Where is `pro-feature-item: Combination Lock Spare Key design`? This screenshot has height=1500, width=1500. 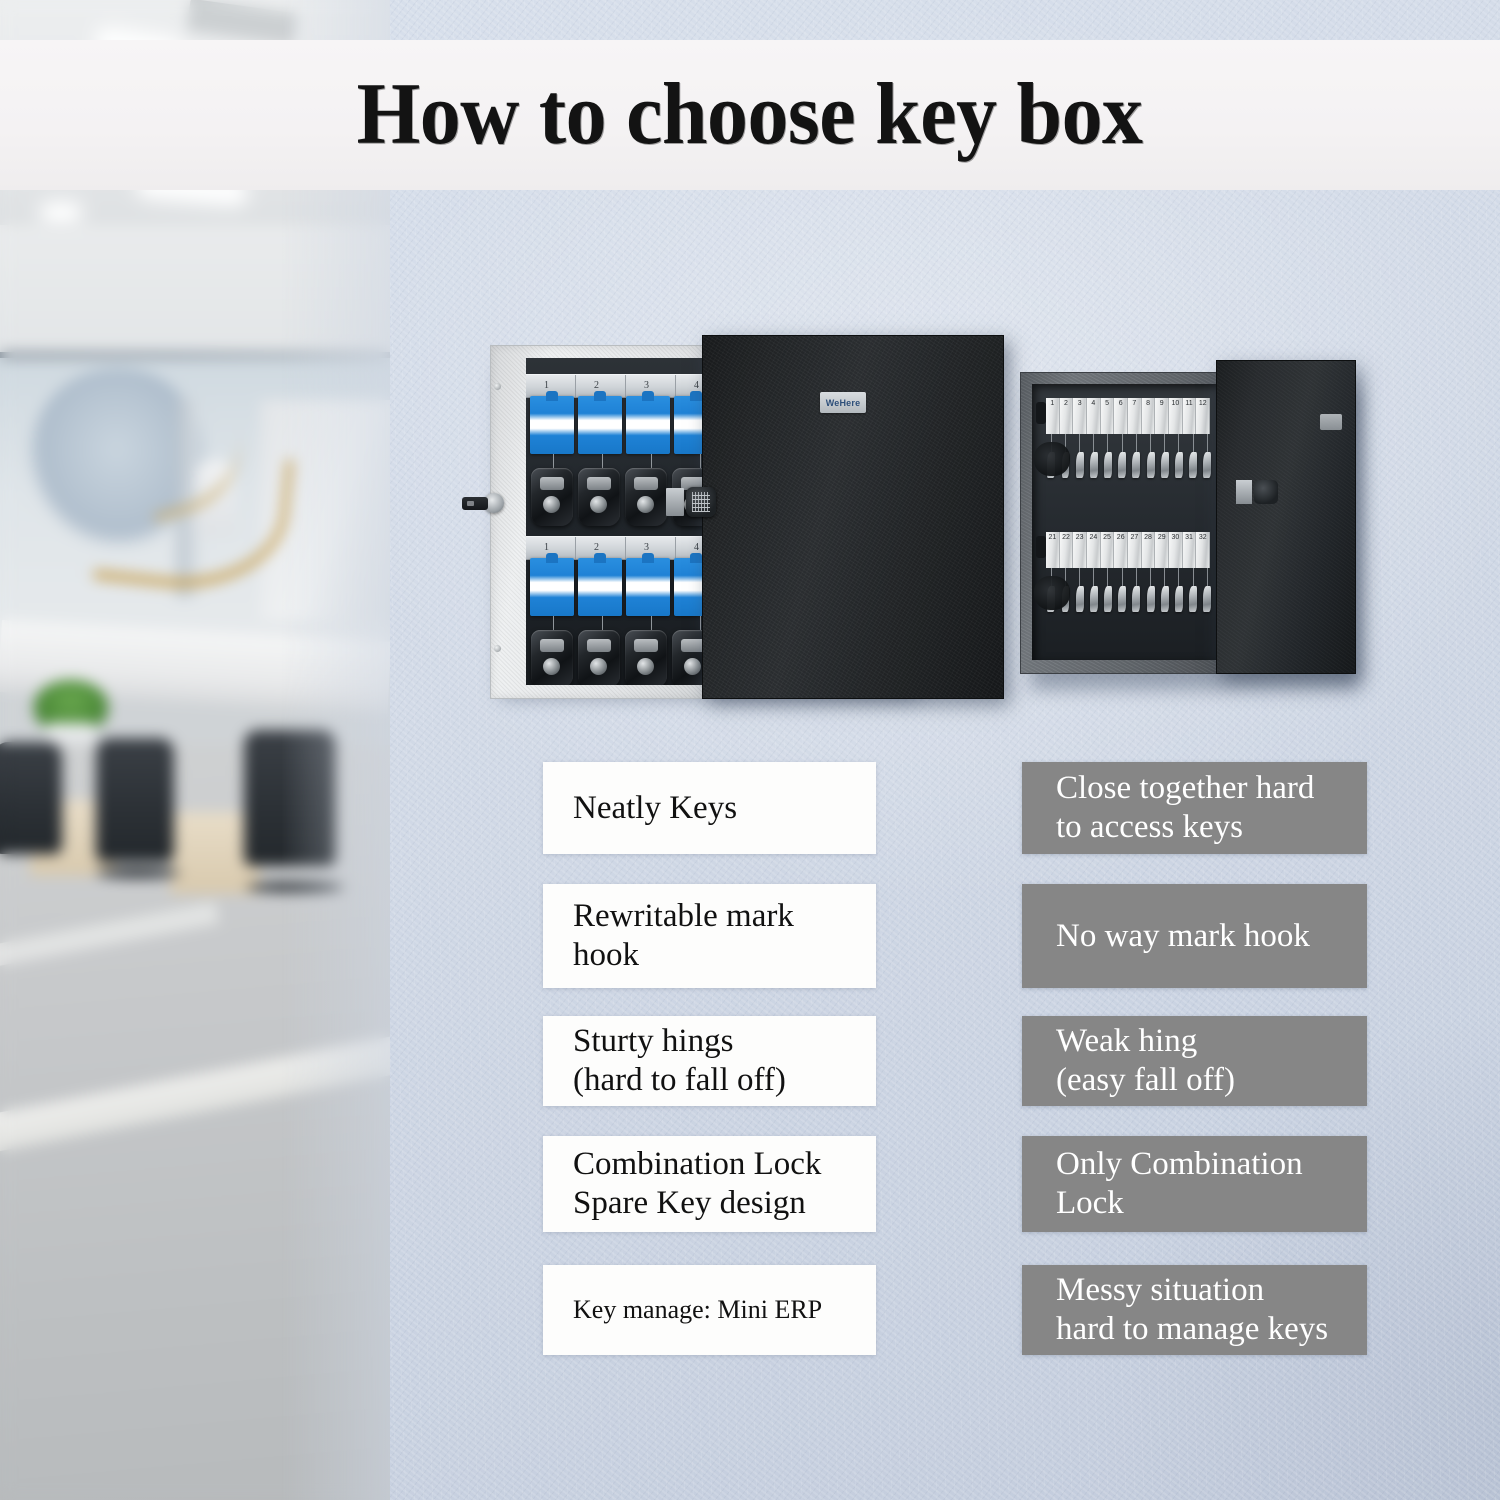 pro-feature-item: Combination Lock Spare Key design is located at coordinates (709, 1184).